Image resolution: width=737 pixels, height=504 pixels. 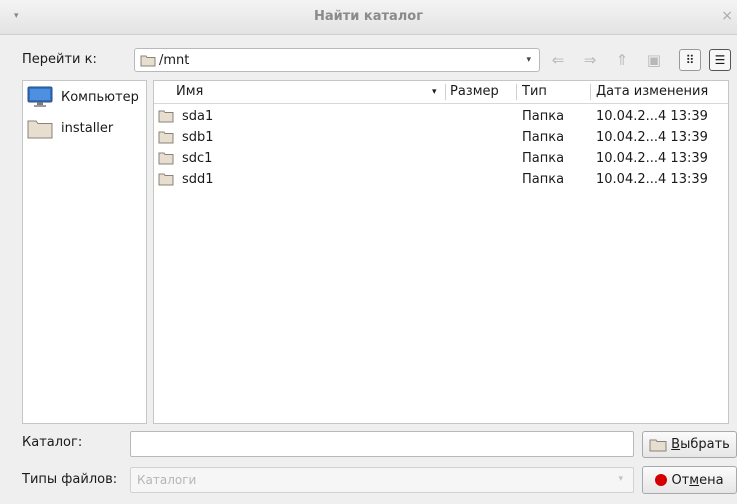 I want to click on filetypes-combobox: Каталоги ▾, so click(x=382, y=480).